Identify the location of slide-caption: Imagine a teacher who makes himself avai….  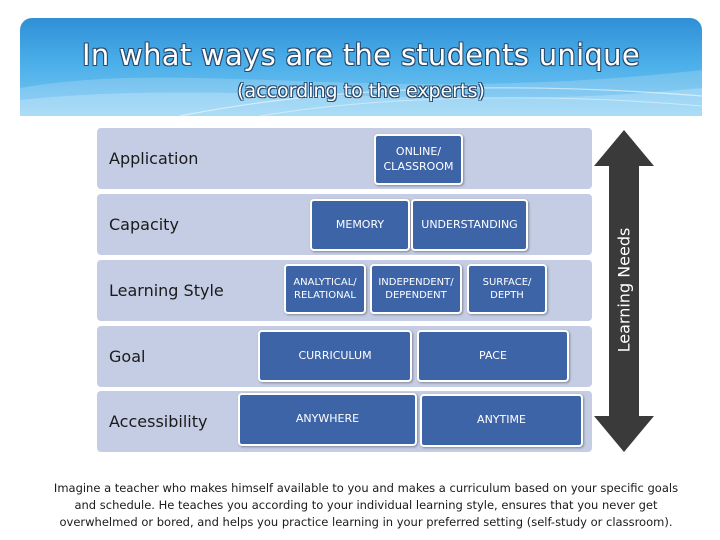
(366, 505).